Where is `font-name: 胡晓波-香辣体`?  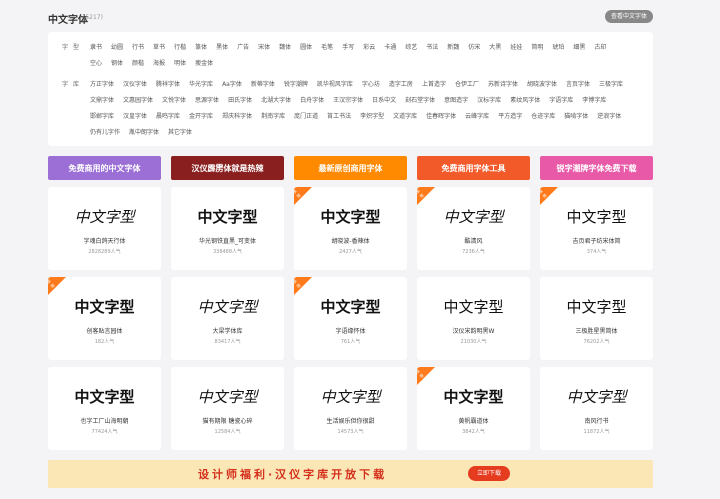
font-name: 胡晓波-香辣体 is located at coordinates (350, 240).